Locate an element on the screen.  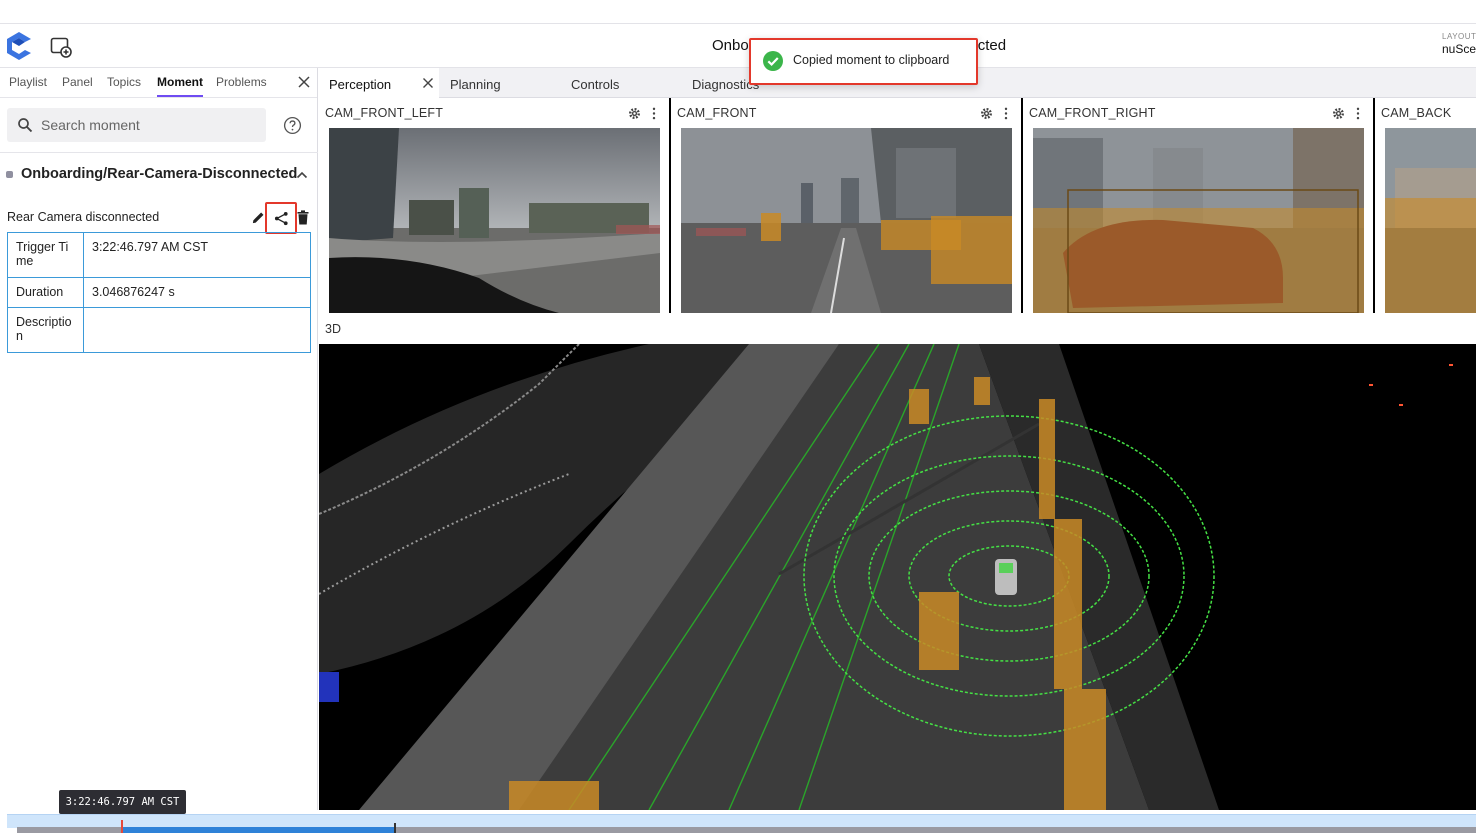
moment-name: Rear Camera disconnected is located at coordinates (83, 217).